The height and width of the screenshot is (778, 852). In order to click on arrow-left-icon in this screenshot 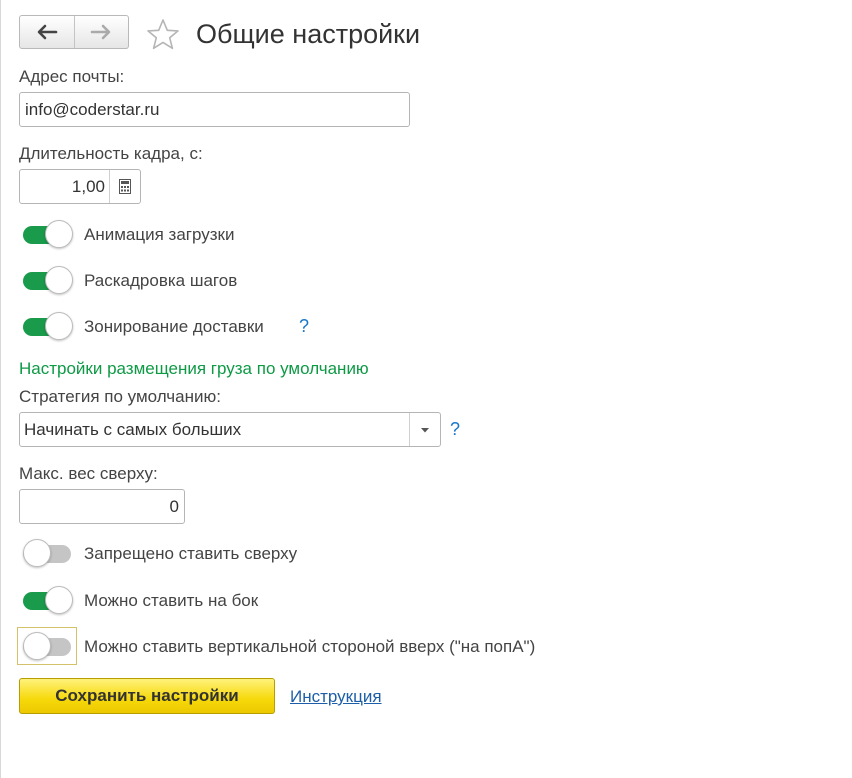, I will do `click(47, 32)`.